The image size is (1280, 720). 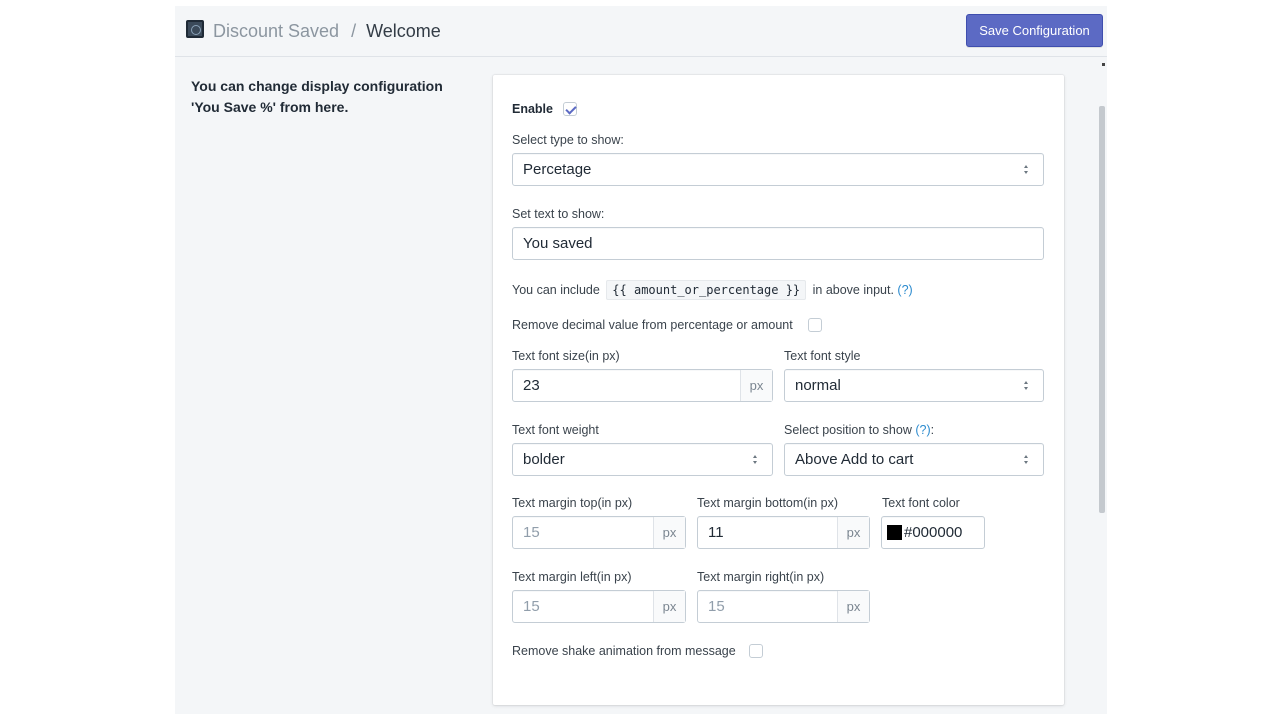 I want to click on margin-bottom-input: 11 px, so click(x=783, y=532).